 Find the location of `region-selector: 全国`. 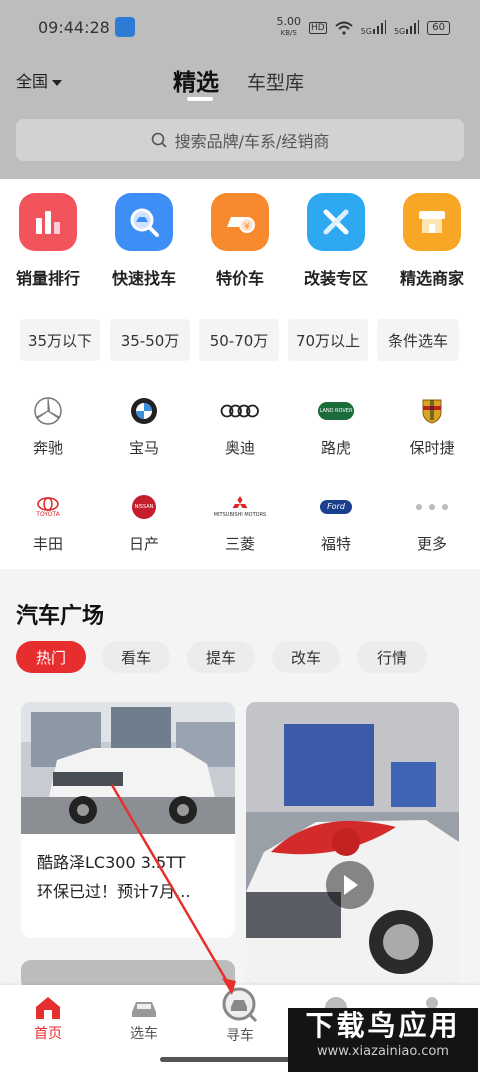

region-selector: 全国 is located at coordinates (39, 80).